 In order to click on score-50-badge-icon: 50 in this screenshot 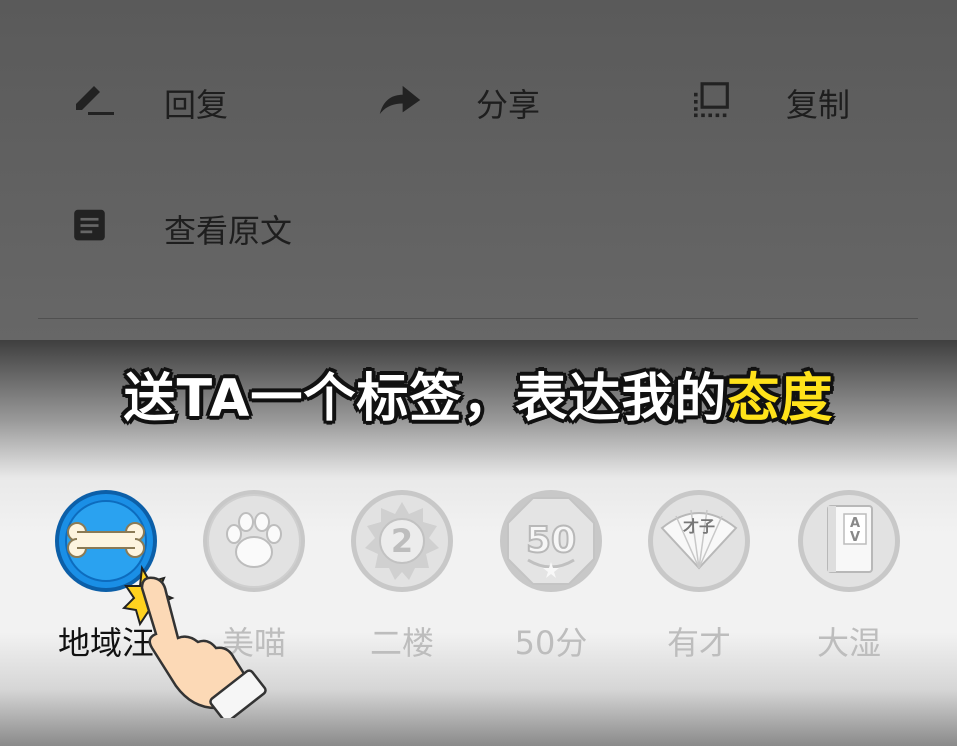, I will do `click(551, 541)`.